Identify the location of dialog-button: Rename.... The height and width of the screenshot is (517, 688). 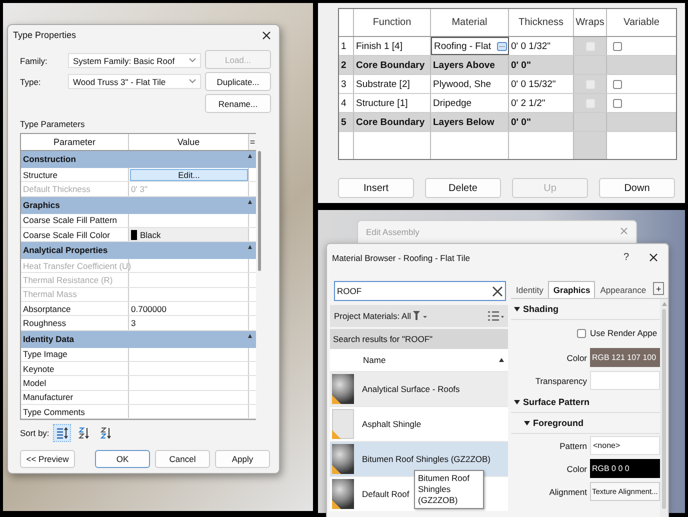
(238, 103).